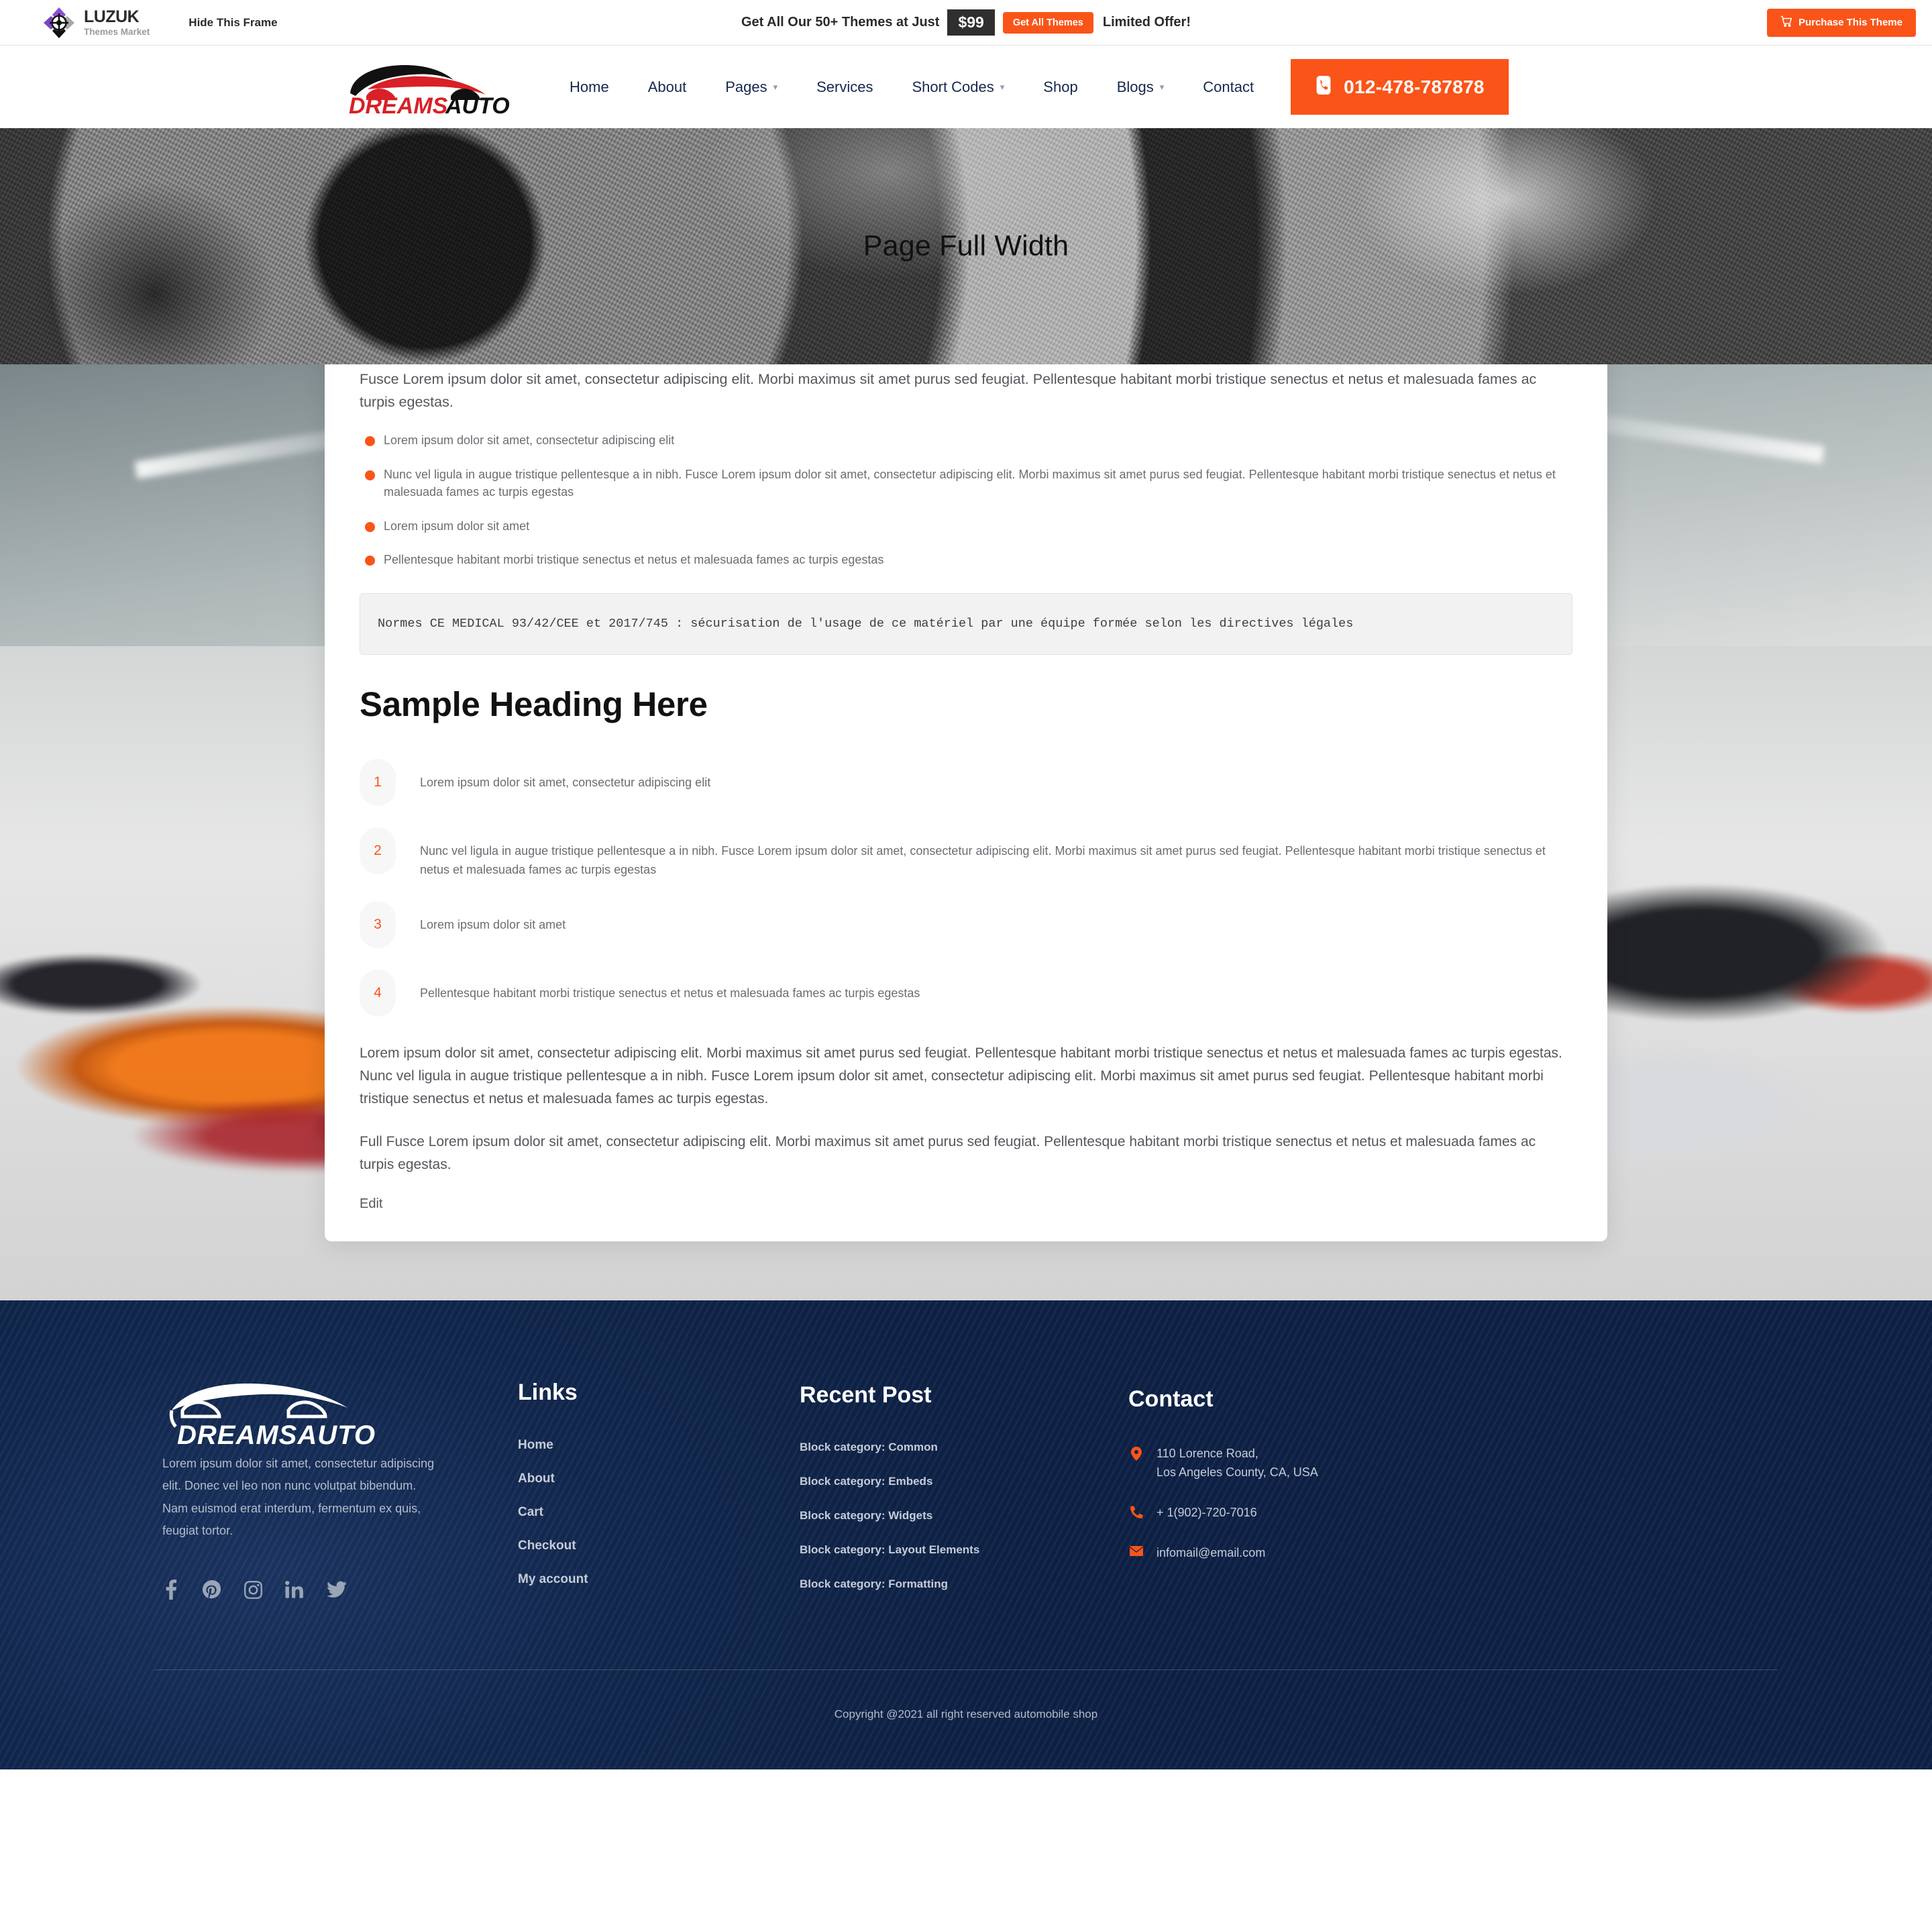 Image resolution: width=1932 pixels, height=1909 pixels. What do you see at coordinates (659, 1579) in the screenshot?
I see `list-item: My account` at bounding box center [659, 1579].